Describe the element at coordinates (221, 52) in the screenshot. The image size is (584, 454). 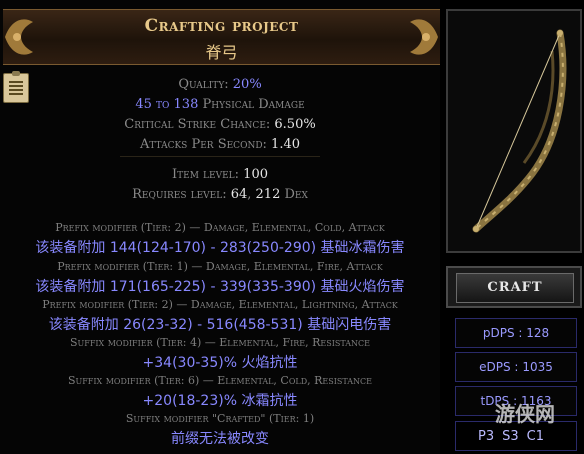
I see `item-base-name: 脊弓` at that location.